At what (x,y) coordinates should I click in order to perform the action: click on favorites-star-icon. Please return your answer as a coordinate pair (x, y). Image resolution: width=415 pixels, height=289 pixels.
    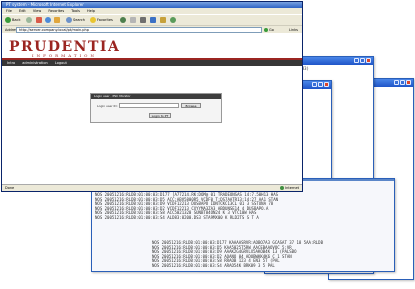
    Looking at the image, I should click on (93, 20).